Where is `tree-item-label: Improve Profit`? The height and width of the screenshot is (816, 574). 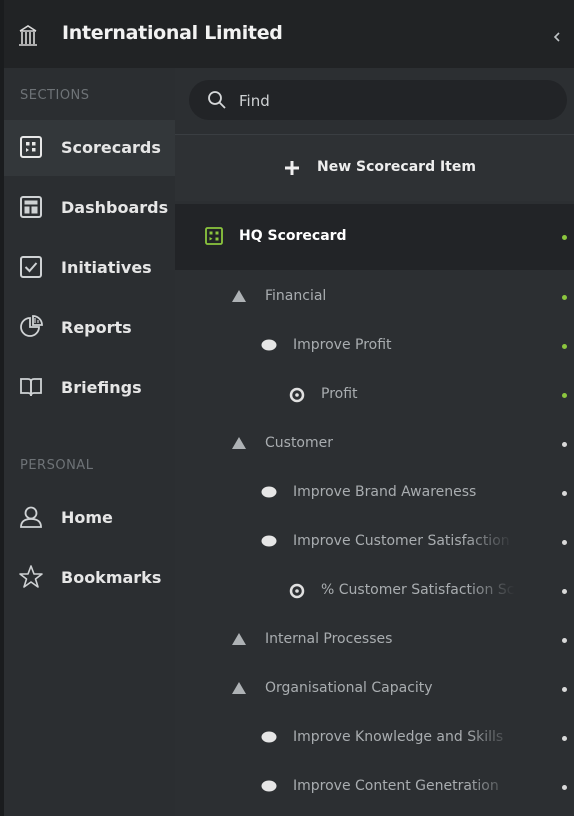 tree-item-label: Improve Profit is located at coordinates (342, 345).